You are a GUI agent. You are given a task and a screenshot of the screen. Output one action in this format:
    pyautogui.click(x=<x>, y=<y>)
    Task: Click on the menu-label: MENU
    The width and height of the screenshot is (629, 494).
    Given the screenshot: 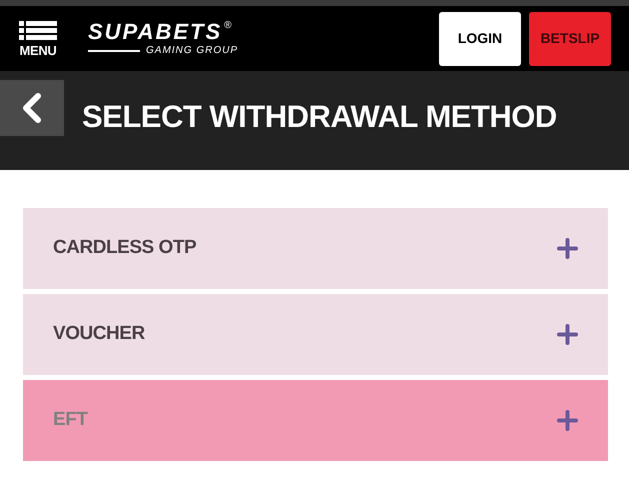 What is the action you would take?
    pyautogui.click(x=38, y=50)
    